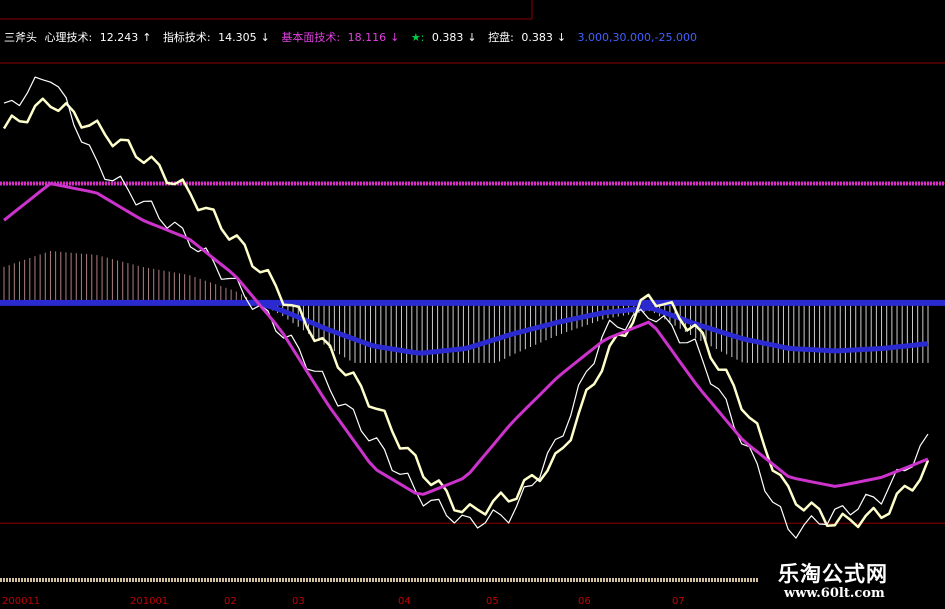 Image resolution: width=945 pixels, height=609 pixels. What do you see at coordinates (492, 601) in the screenshot?
I see `x-tick-label: 05` at bounding box center [492, 601].